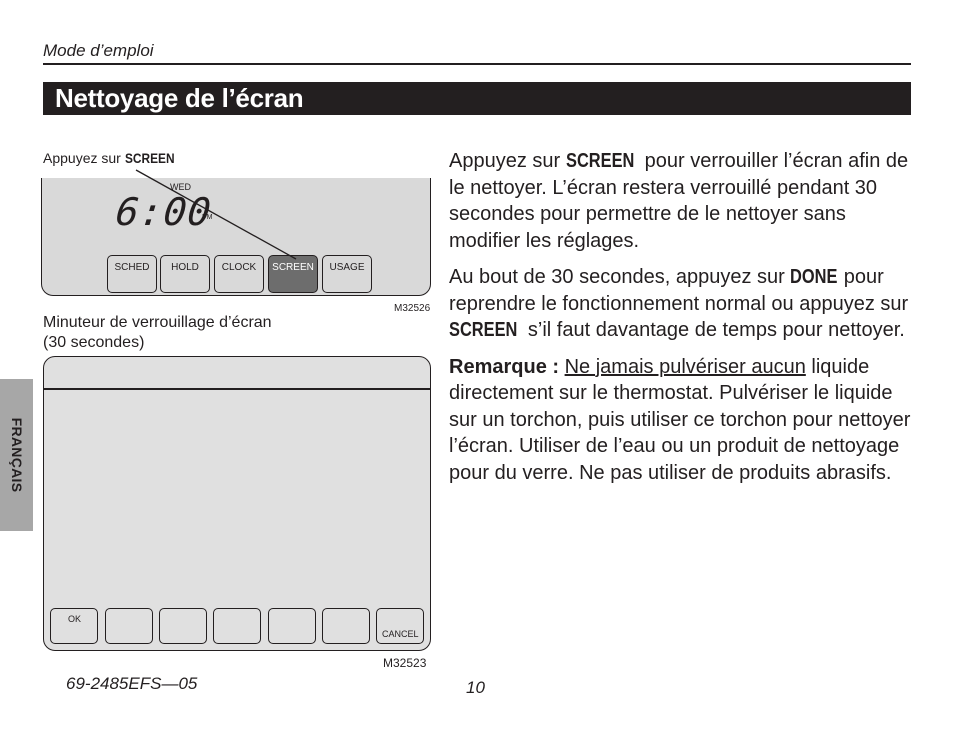 This screenshot has height=738, width=954. What do you see at coordinates (132, 274) in the screenshot?
I see `sched-button: SCHED` at bounding box center [132, 274].